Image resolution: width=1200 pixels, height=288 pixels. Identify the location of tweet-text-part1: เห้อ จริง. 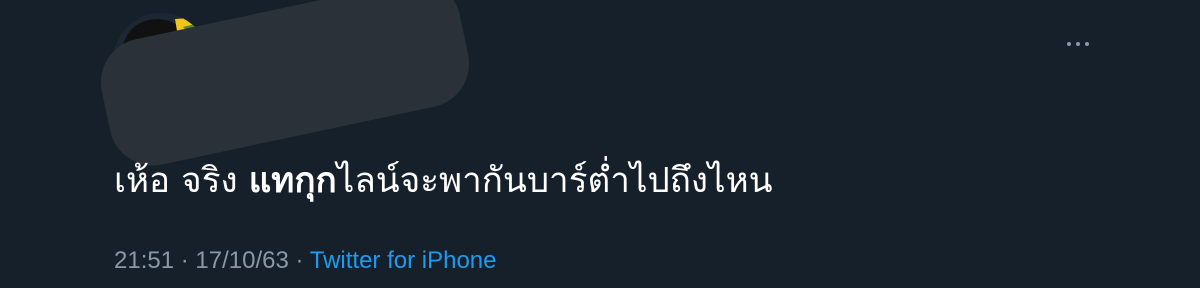
(181, 181).